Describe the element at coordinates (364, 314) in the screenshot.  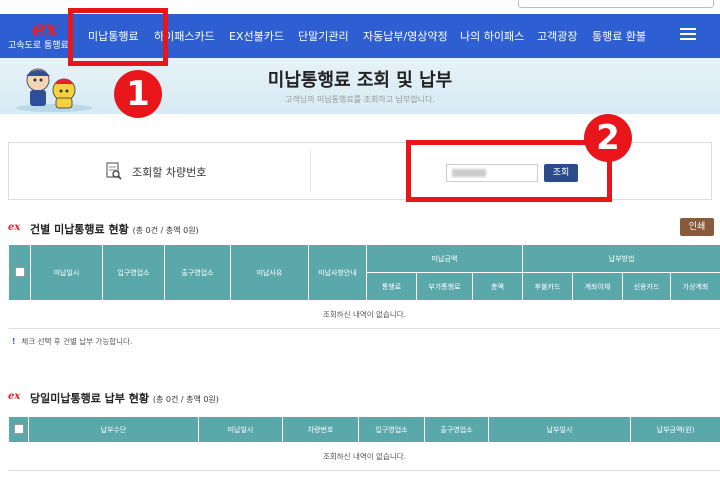
I see `empty-row-message: 조회하신 내역이 없습니다.` at that location.